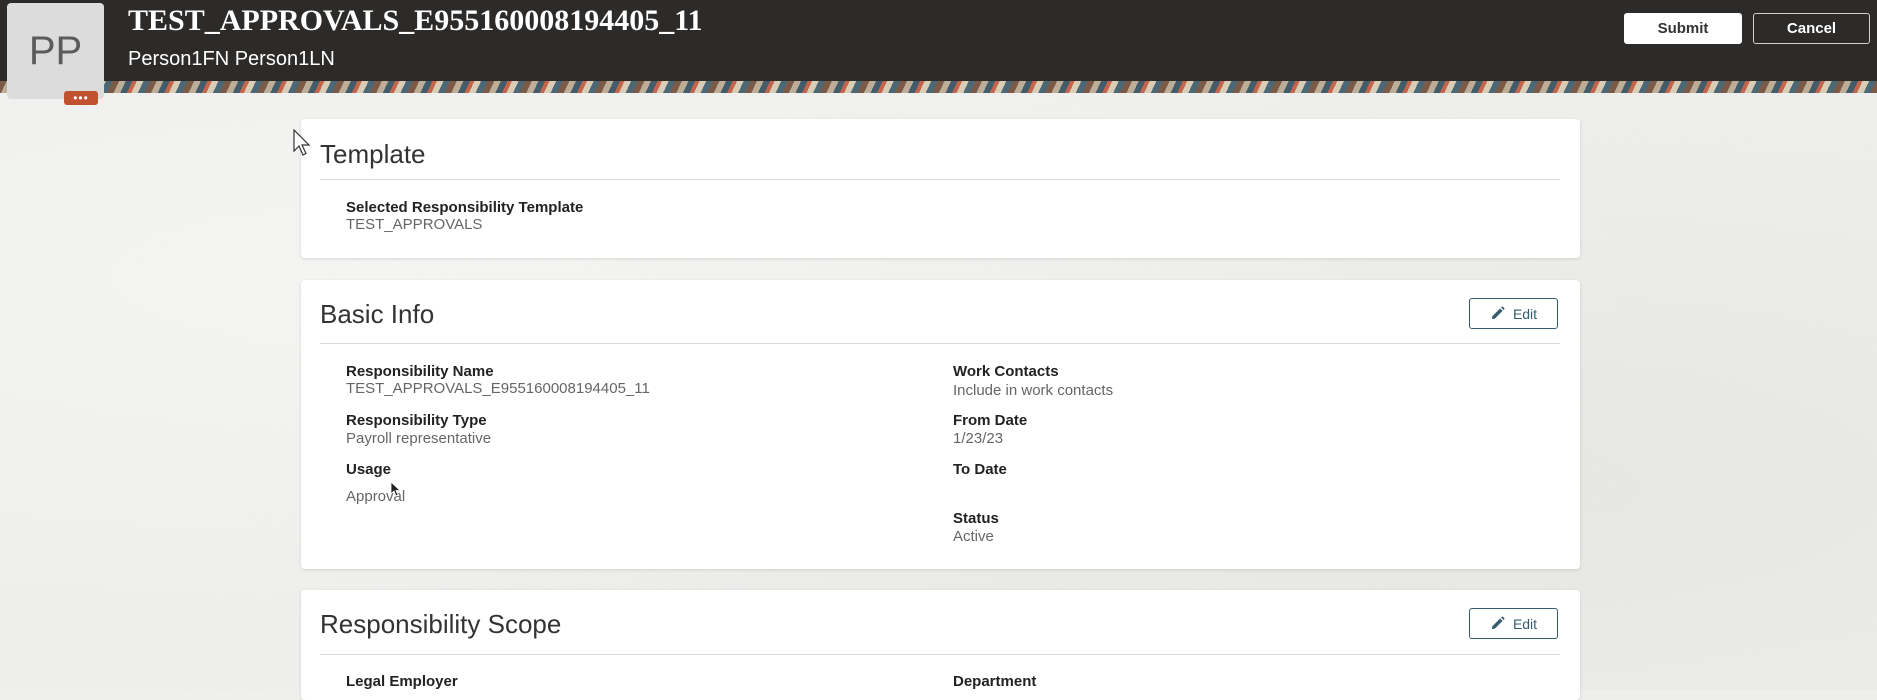 The height and width of the screenshot is (700, 1877). I want to click on submit-button: Submit, so click(1683, 28).